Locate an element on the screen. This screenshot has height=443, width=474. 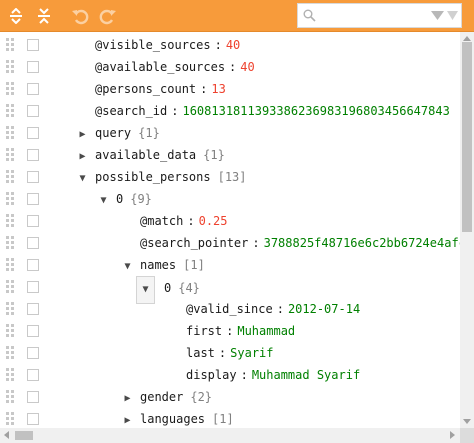
tree-row: ▼ names [1] is located at coordinates (230, 265).